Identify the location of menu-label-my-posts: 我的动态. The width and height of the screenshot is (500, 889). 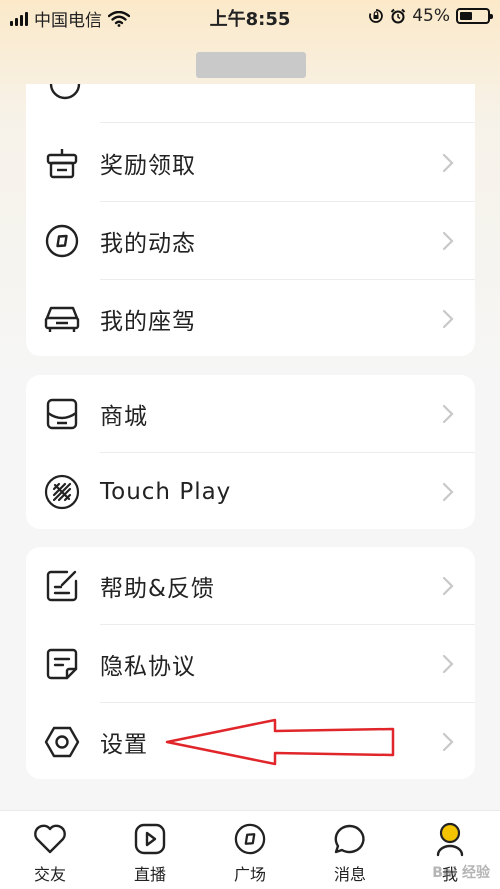
(148, 244).